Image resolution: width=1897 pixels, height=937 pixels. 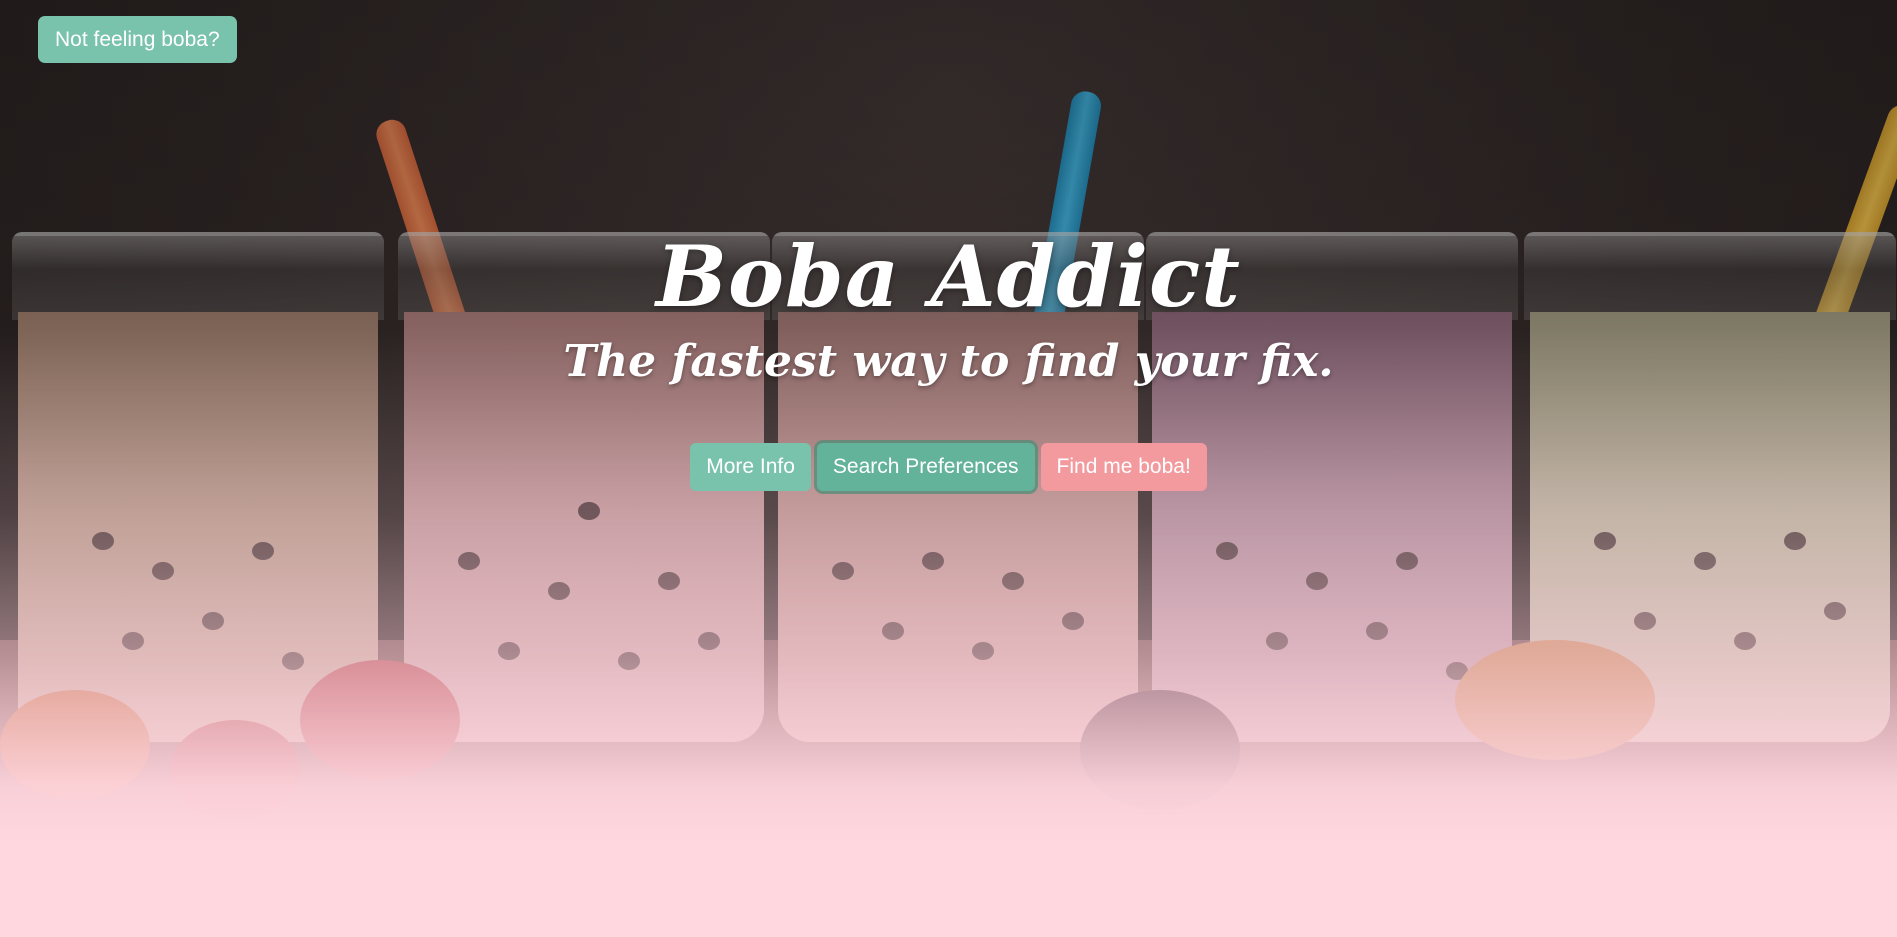 What do you see at coordinates (1123, 467) in the screenshot?
I see `find-me-boba-button: Find me boba!` at bounding box center [1123, 467].